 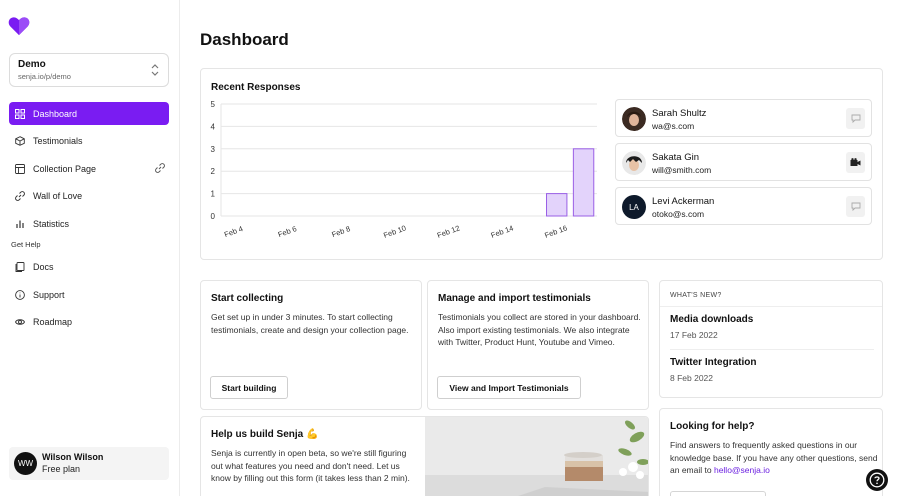 I want to click on response-item: Sarah Shultz wa@s.com, so click(x=743, y=118).